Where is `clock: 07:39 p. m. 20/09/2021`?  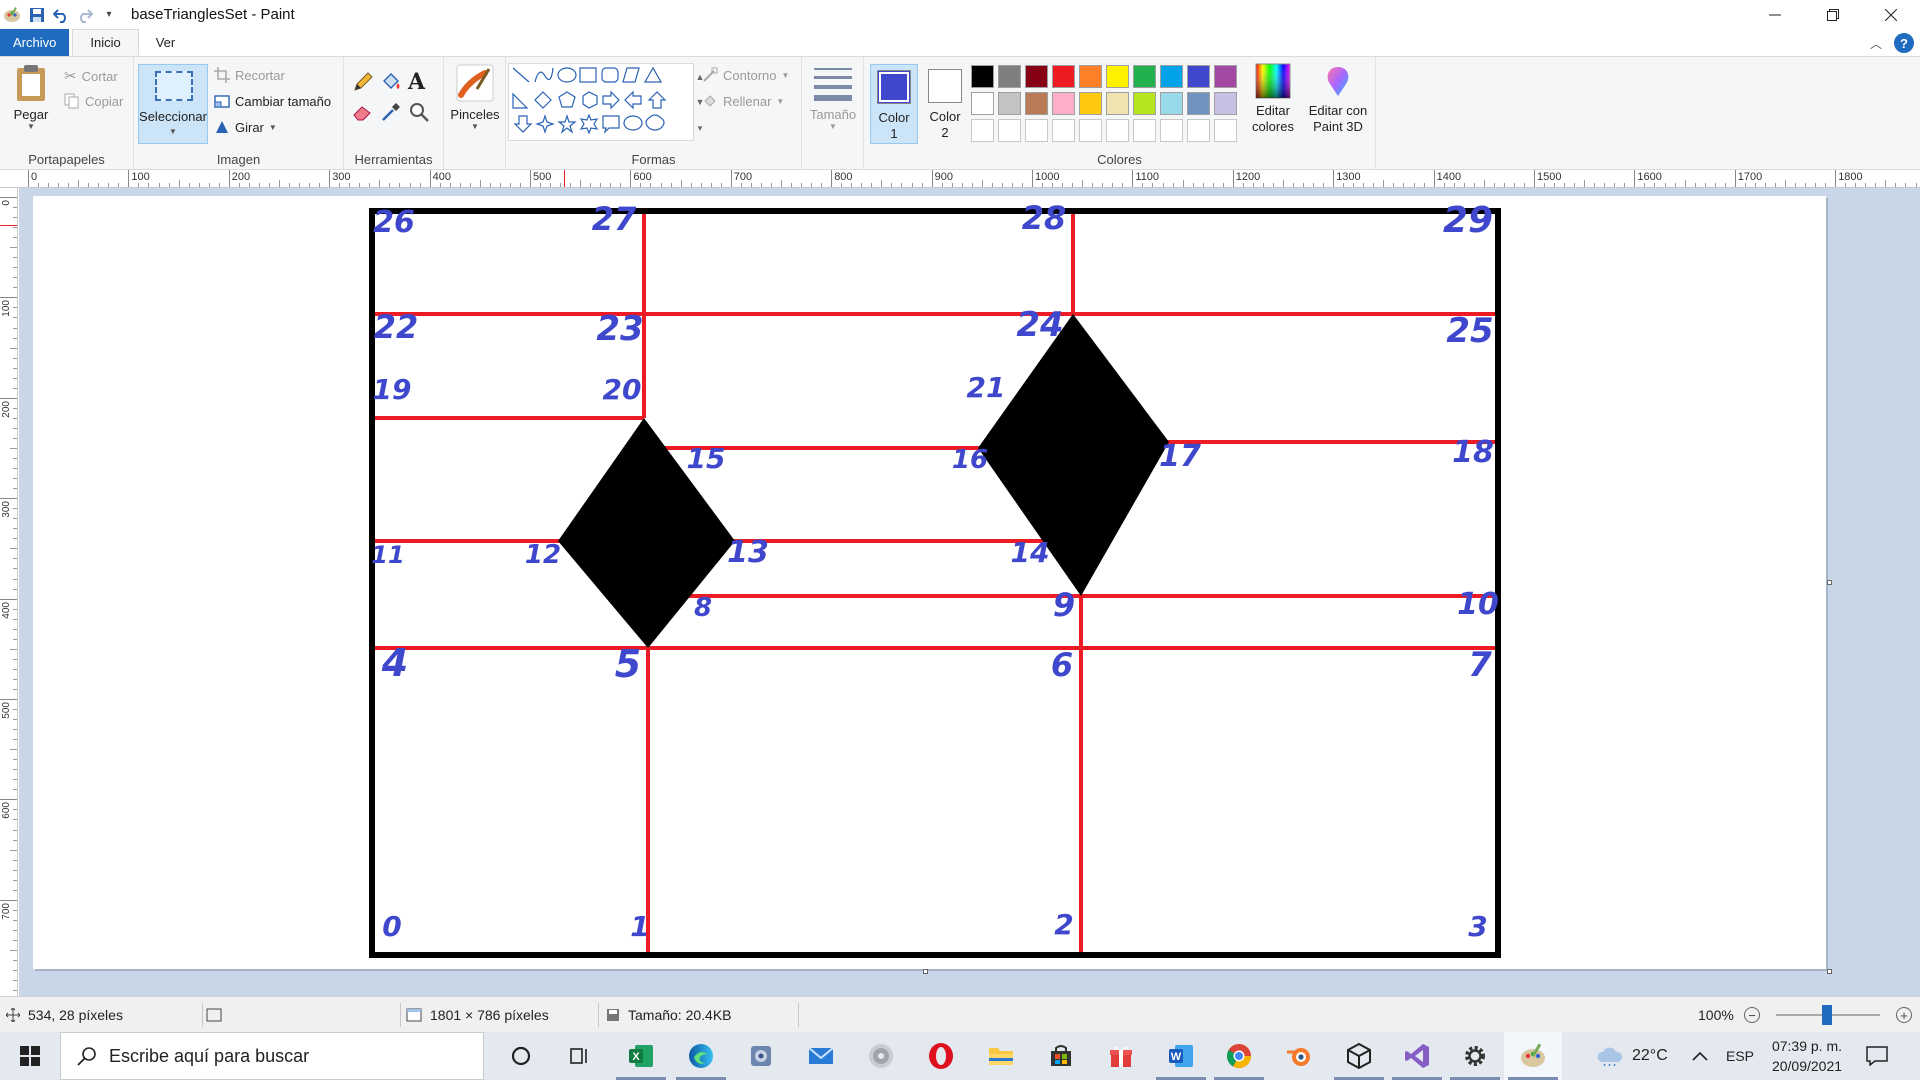
clock: 07:39 p. m. 20/09/2021 is located at coordinates (1807, 1056).